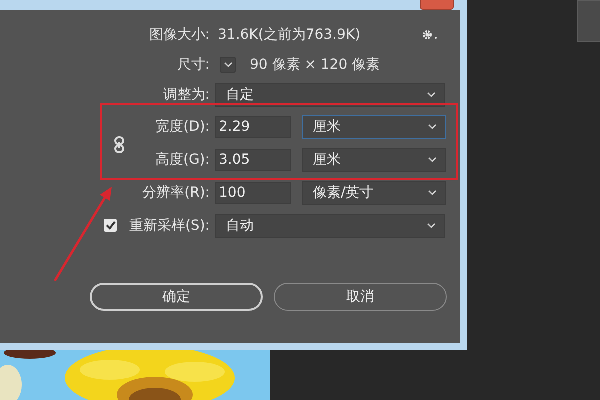 The height and width of the screenshot is (400, 600). I want to click on dimensions-dropdown, so click(228, 65).